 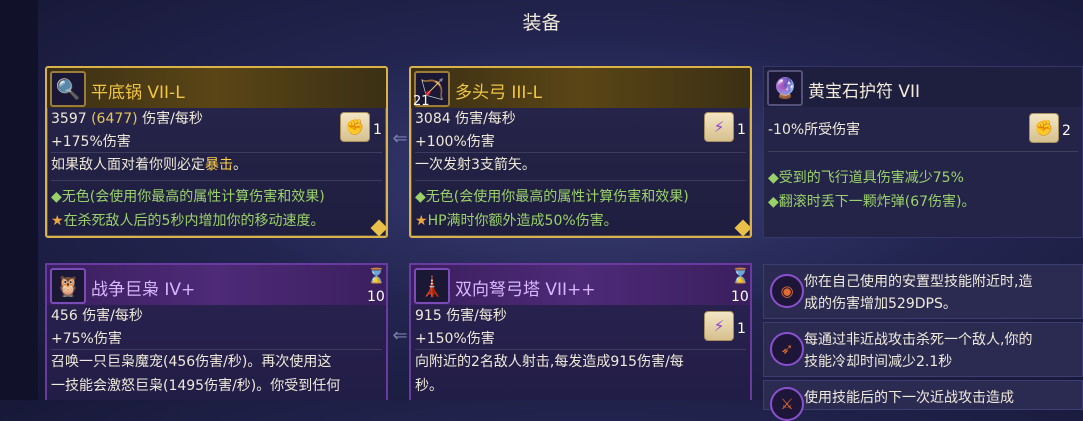 I want to click on eye-rune-icon: ◉, so click(x=787, y=290).